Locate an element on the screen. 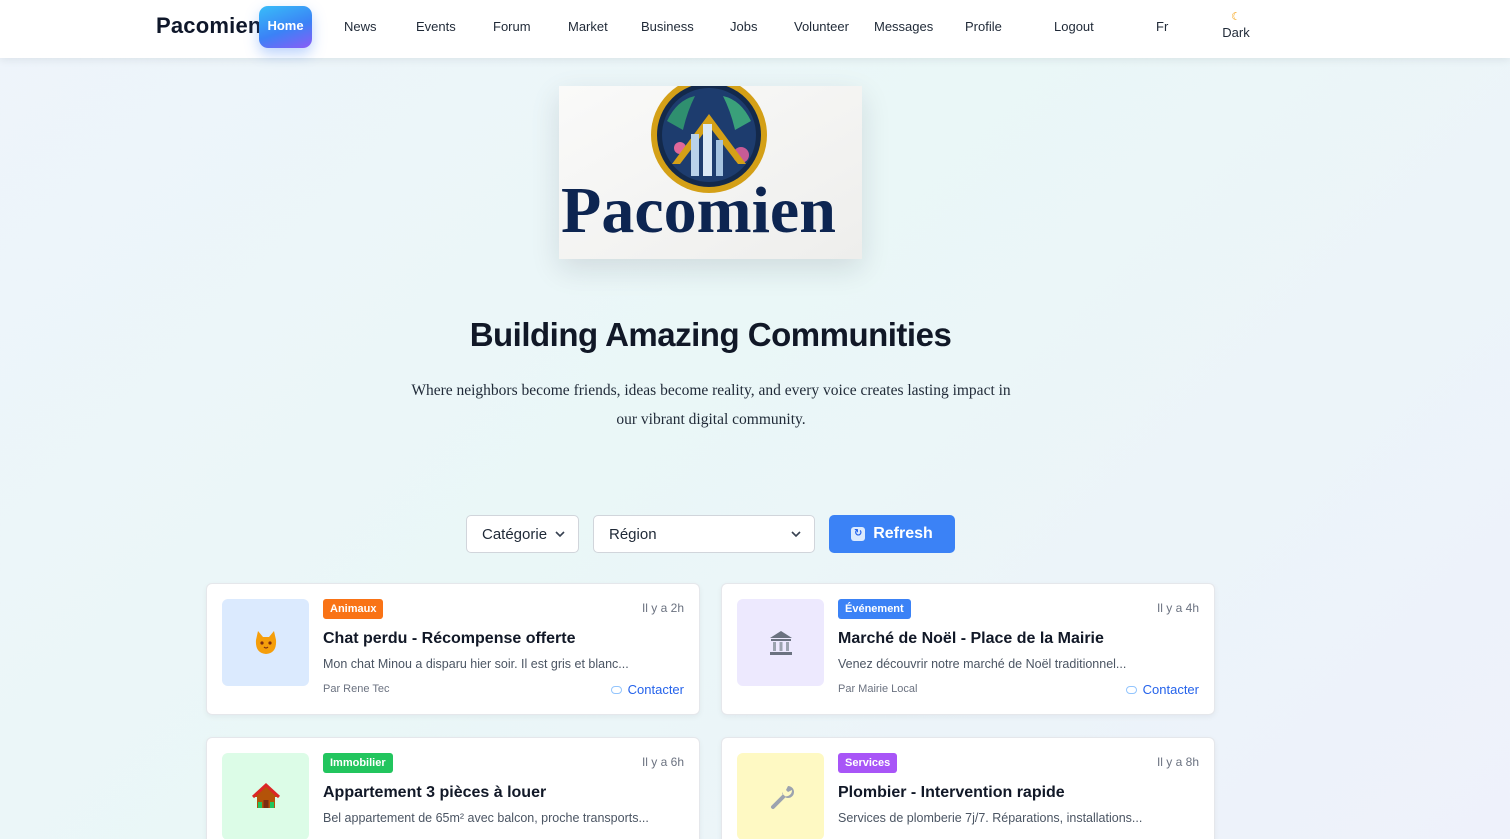 The width and height of the screenshot is (1510, 839). post-author: Par Mairie Local is located at coordinates (878, 689).